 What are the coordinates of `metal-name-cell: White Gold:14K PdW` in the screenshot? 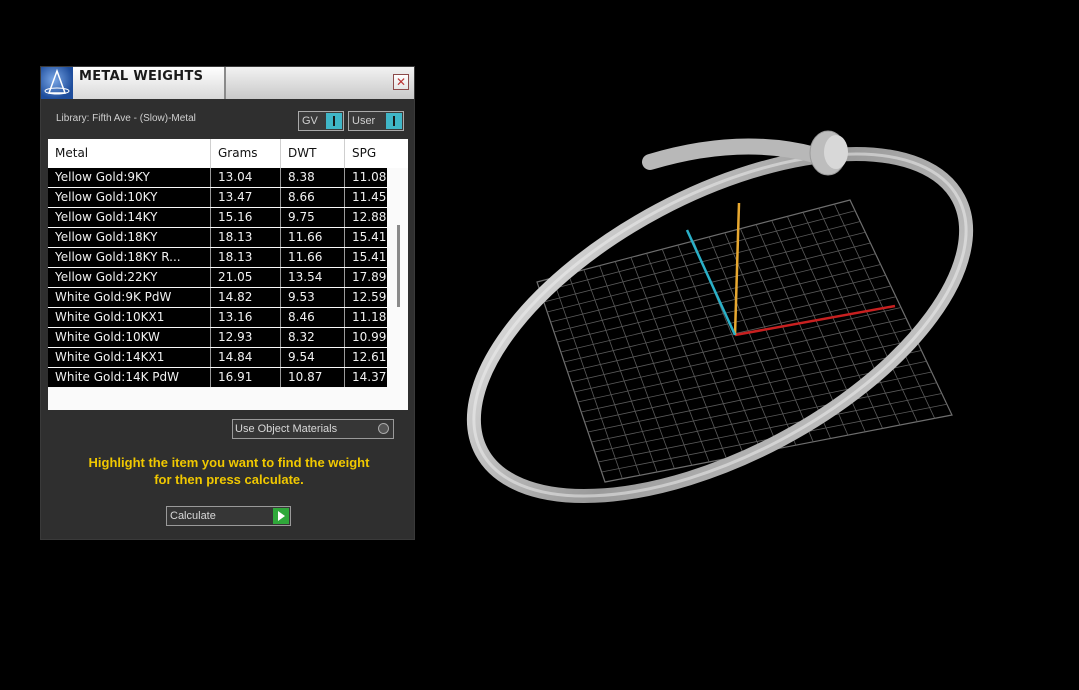 It's located at (129, 377).